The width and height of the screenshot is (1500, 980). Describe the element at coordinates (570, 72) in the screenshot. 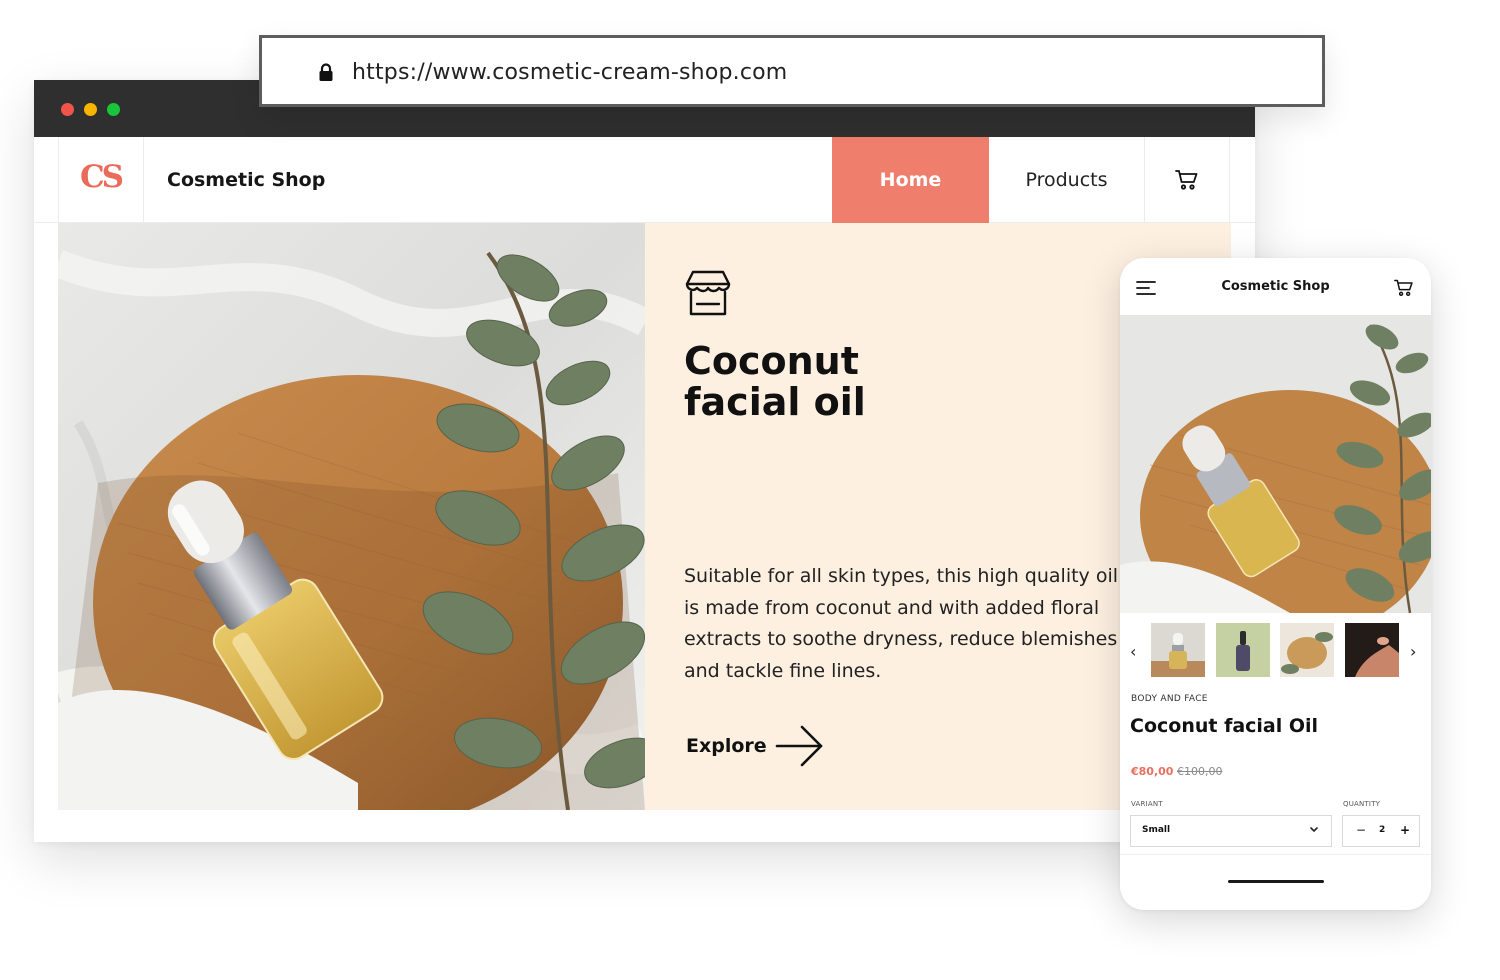

I see `url-text: https://www.cosmetic-cream-shop.com` at that location.